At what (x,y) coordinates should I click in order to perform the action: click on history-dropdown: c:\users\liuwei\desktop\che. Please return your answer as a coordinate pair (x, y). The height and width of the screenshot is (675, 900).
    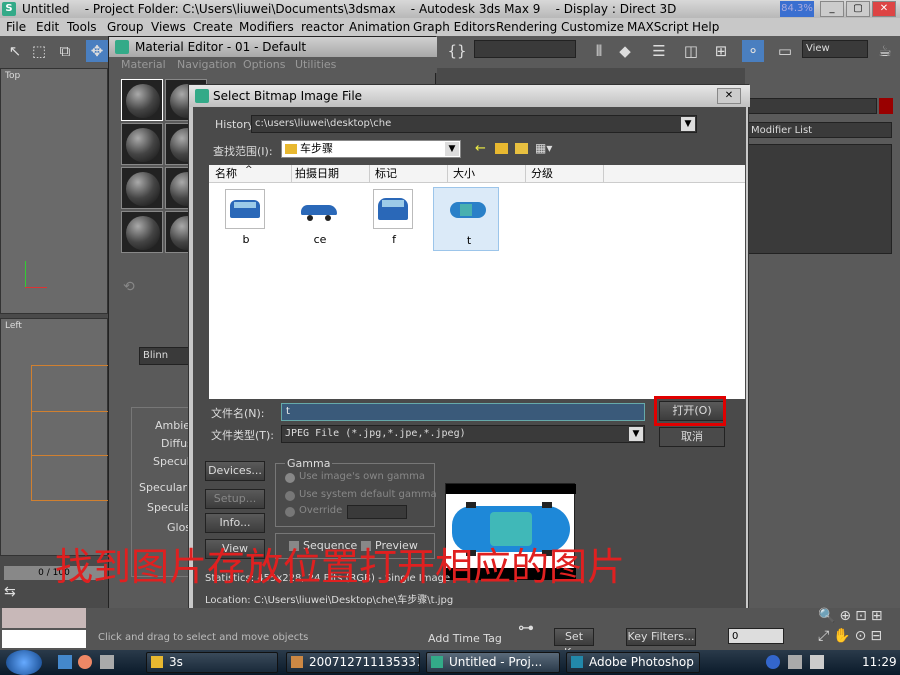
    Looking at the image, I should click on (474, 124).